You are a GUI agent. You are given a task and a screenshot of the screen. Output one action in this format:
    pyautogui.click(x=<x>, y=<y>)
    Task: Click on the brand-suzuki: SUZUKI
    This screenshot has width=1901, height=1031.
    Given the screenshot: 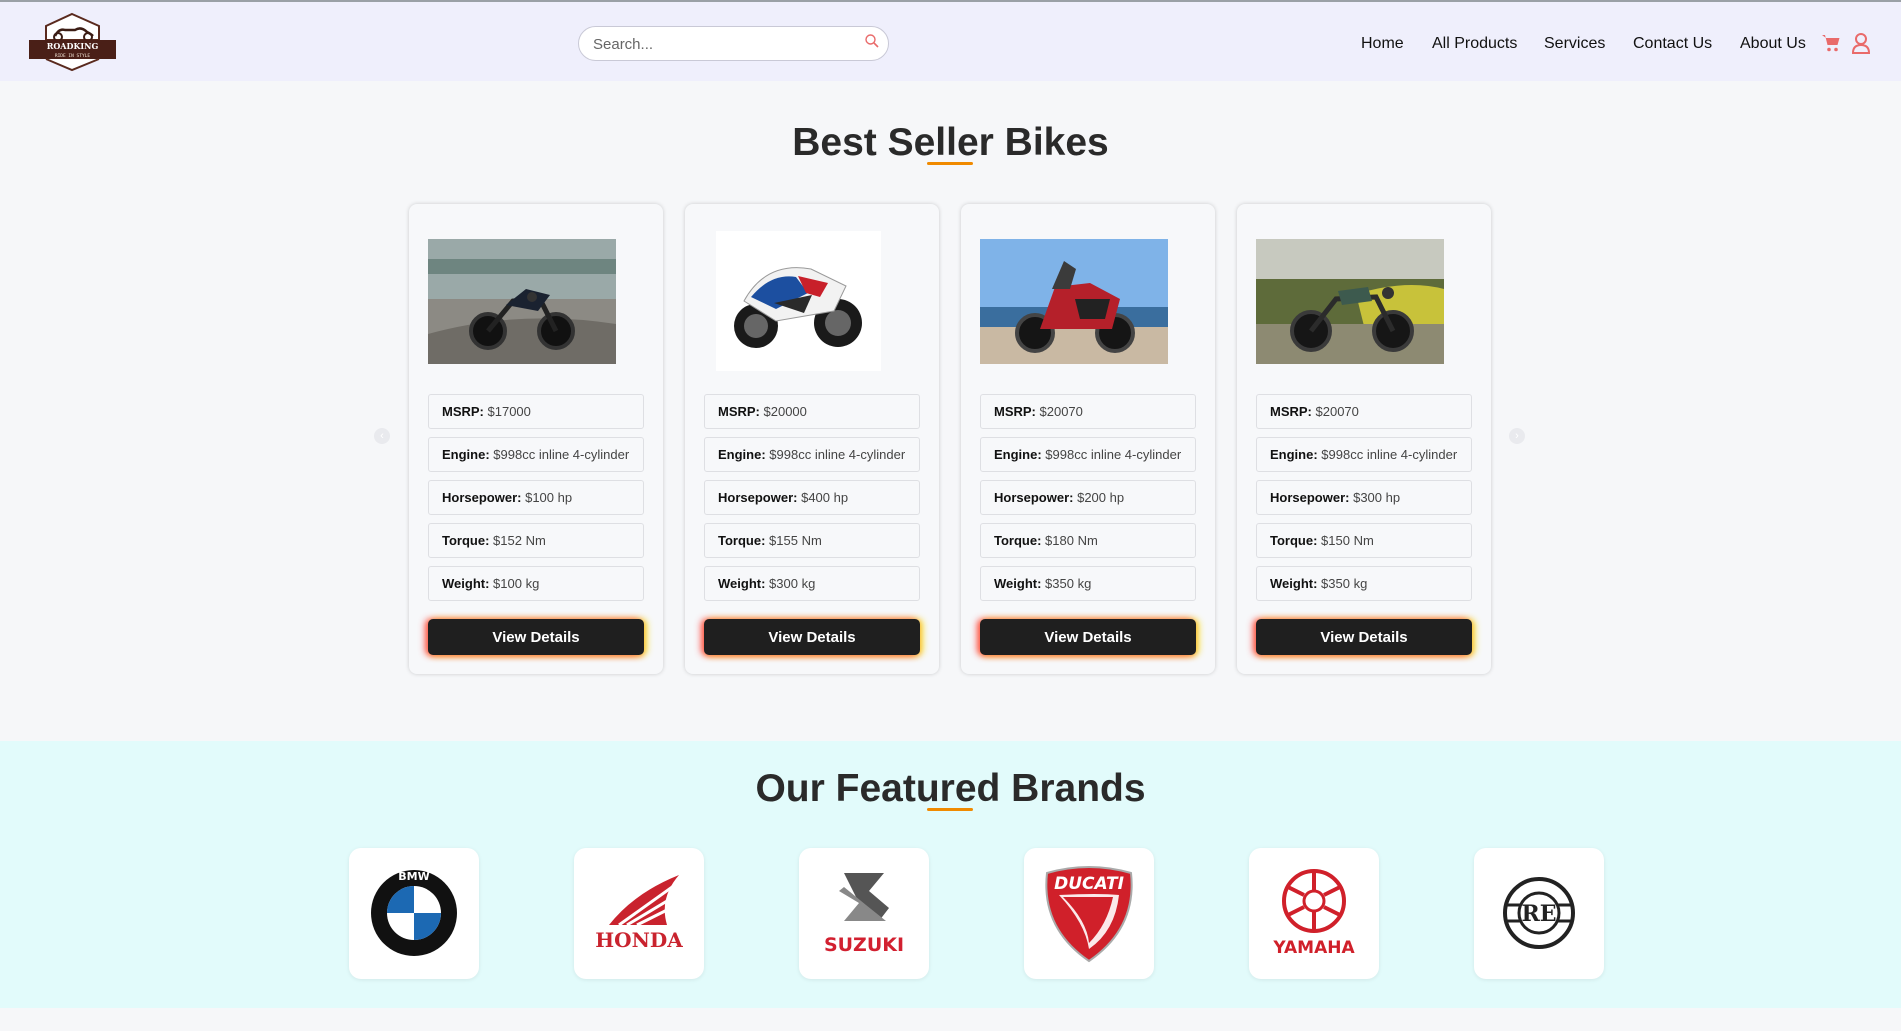 What is the action you would take?
    pyautogui.click(x=864, y=913)
    